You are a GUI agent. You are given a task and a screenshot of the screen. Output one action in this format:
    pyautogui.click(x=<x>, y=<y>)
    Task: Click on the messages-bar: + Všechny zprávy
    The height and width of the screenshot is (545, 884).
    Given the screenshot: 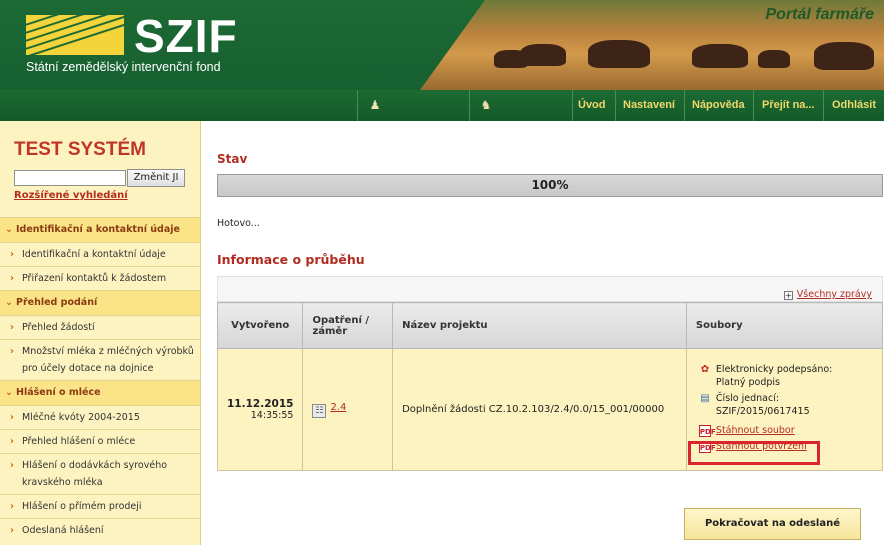 What is the action you would take?
    pyautogui.click(x=550, y=289)
    